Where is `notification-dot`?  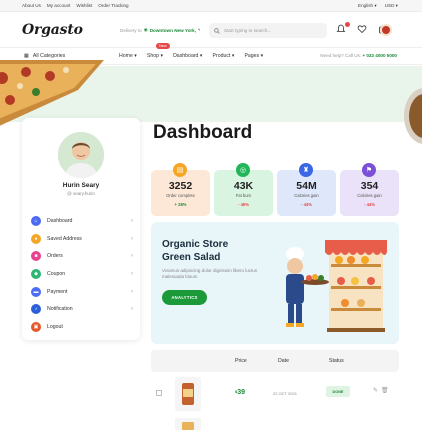
notification-dot is located at coordinates (347, 24).